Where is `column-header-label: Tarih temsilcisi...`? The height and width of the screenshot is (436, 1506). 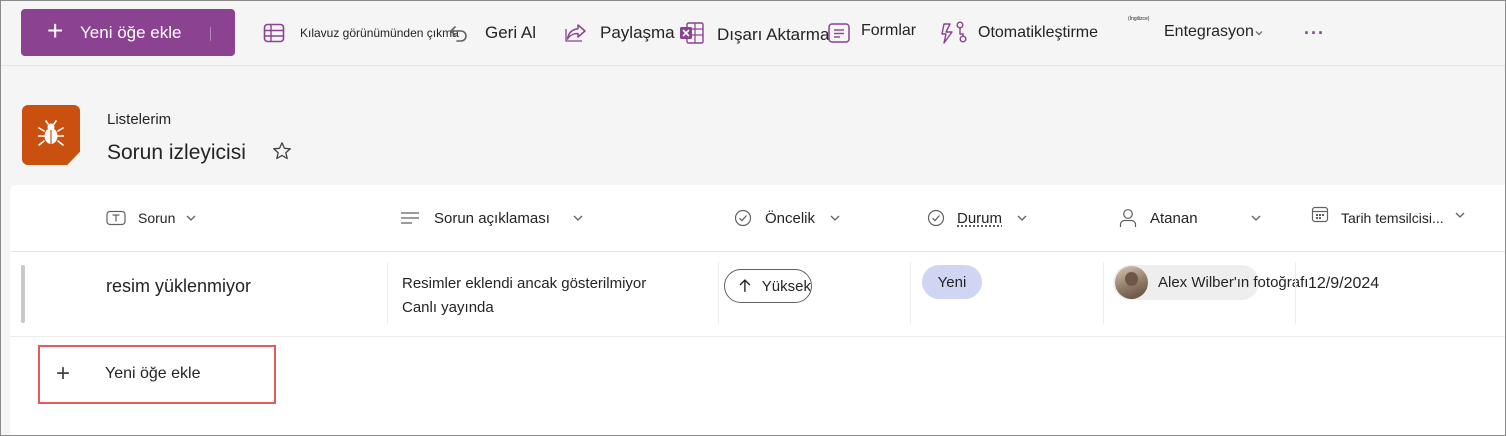 column-header-label: Tarih temsilcisi... is located at coordinates (1392, 218).